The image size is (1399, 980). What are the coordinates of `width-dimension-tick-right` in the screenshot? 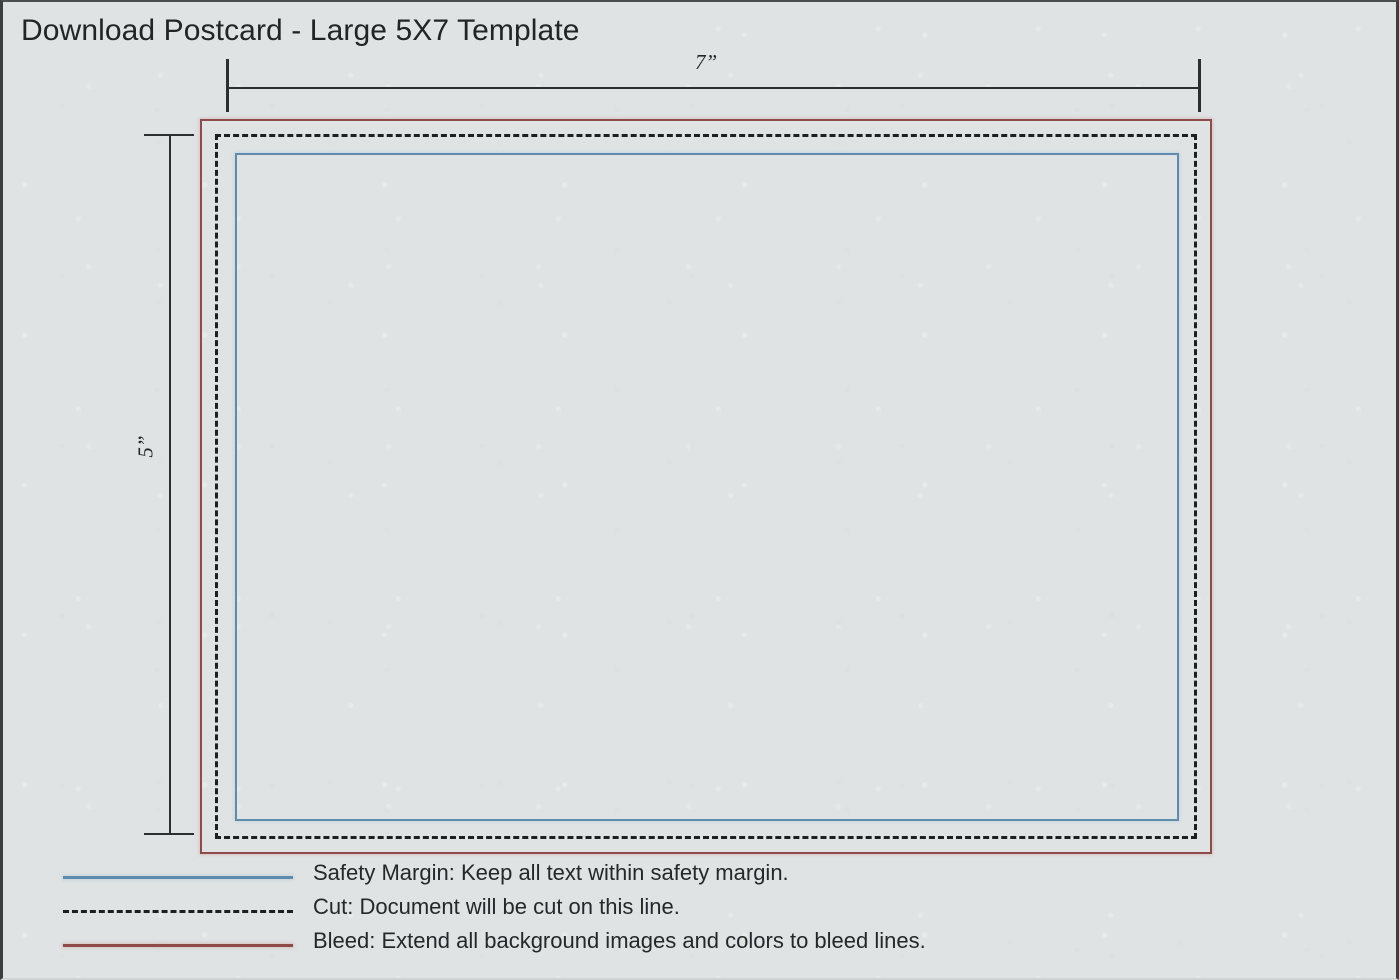 It's located at (1199, 85).